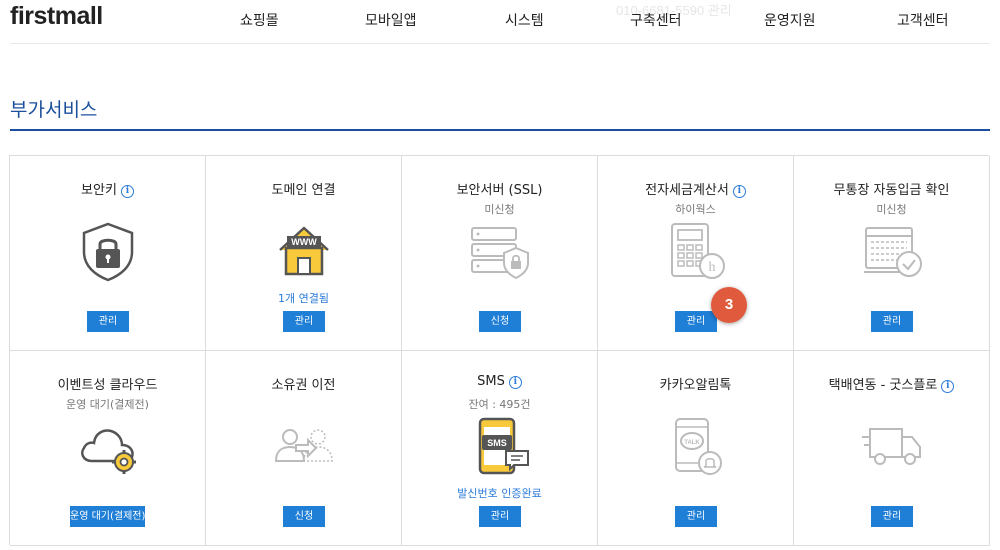 The width and height of the screenshot is (1000, 550). I want to click on bankbook-check-icon, so click(893, 252).